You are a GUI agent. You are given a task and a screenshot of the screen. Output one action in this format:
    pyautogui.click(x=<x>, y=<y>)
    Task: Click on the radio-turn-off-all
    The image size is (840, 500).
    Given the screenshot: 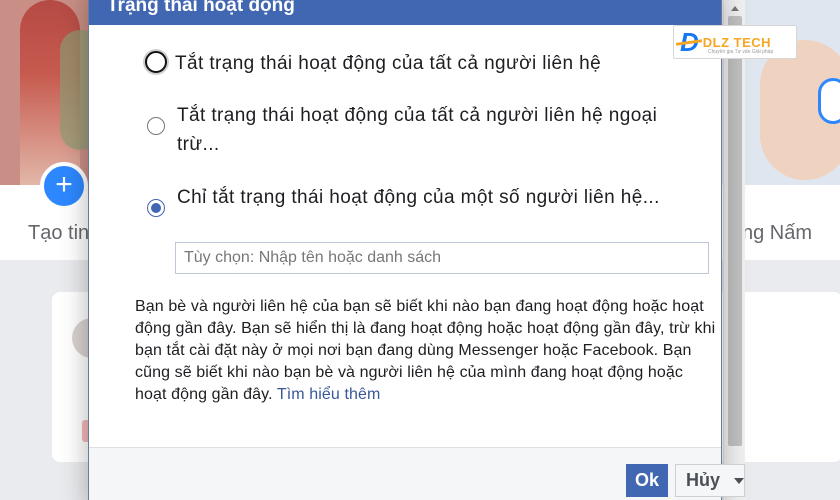 What is the action you would take?
    pyautogui.click(x=156, y=62)
    